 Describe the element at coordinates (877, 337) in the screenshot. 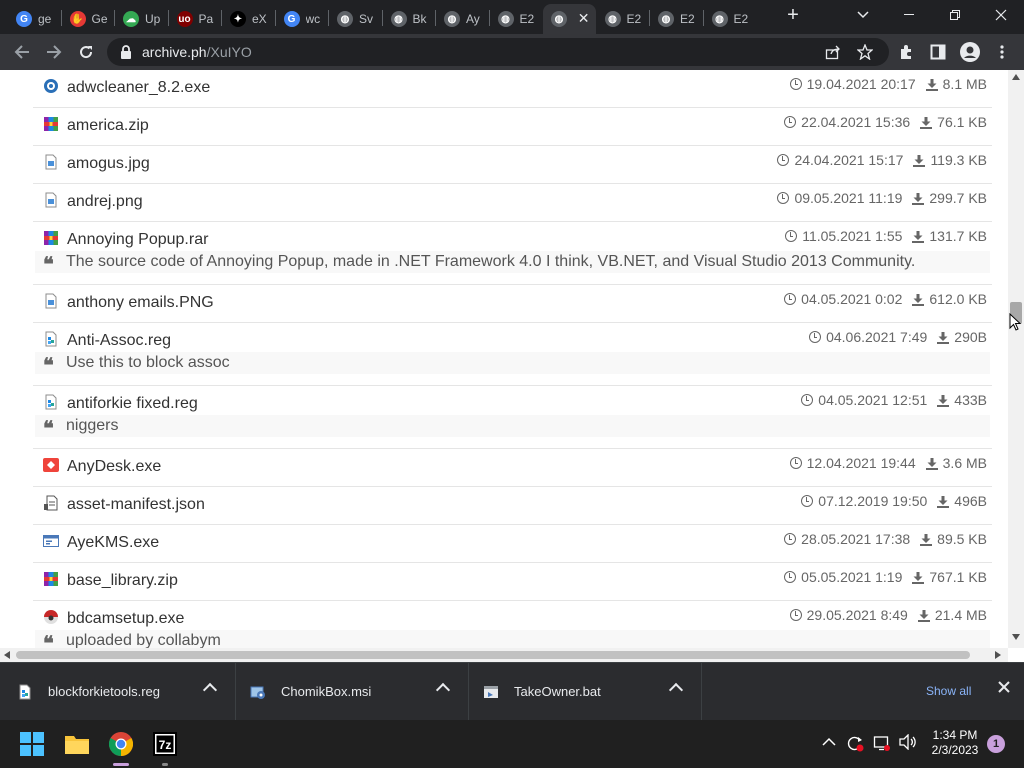

I see `file-date: 04.06.2021 7:49` at that location.